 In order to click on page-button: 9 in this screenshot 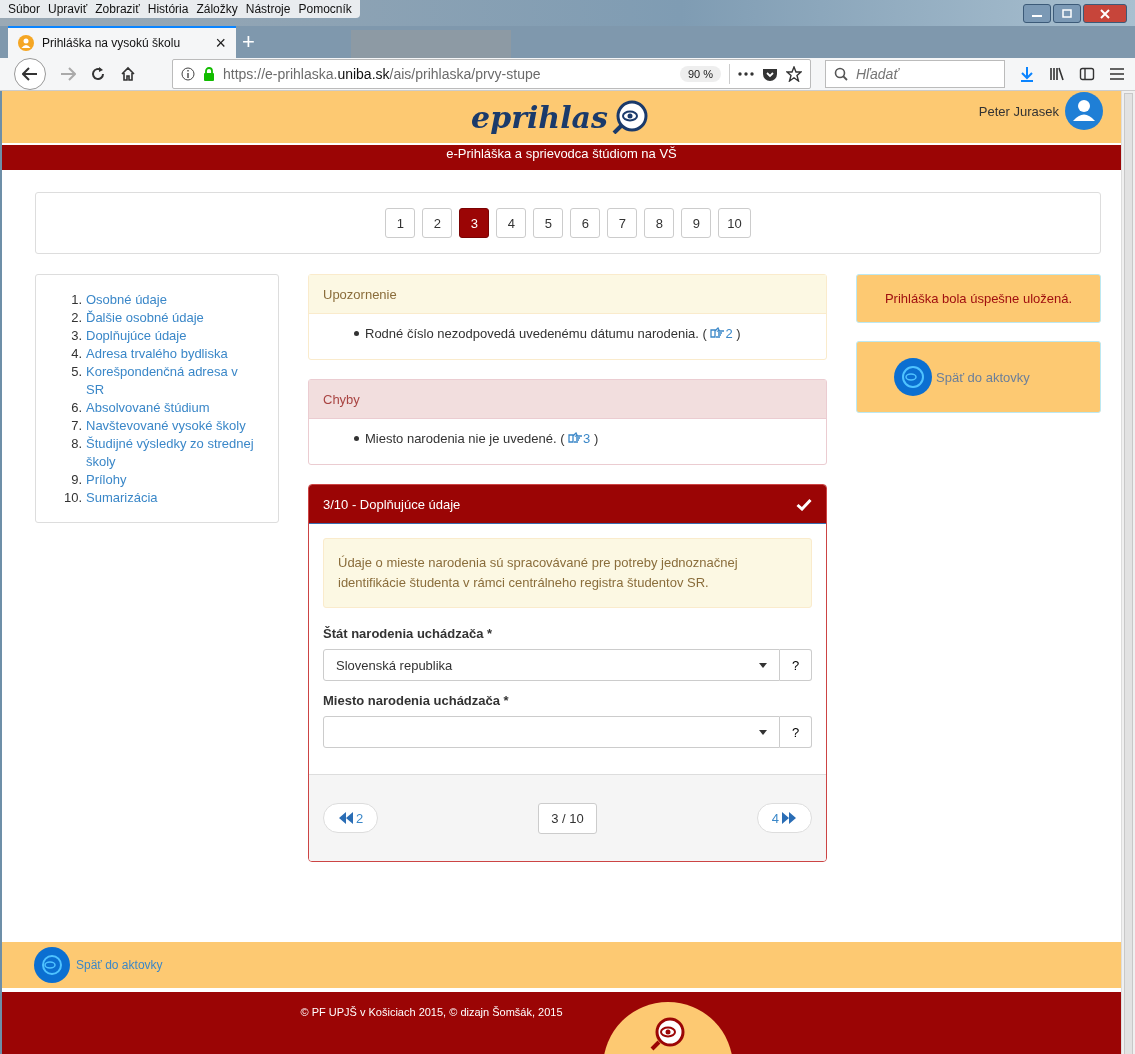, I will do `click(696, 223)`.